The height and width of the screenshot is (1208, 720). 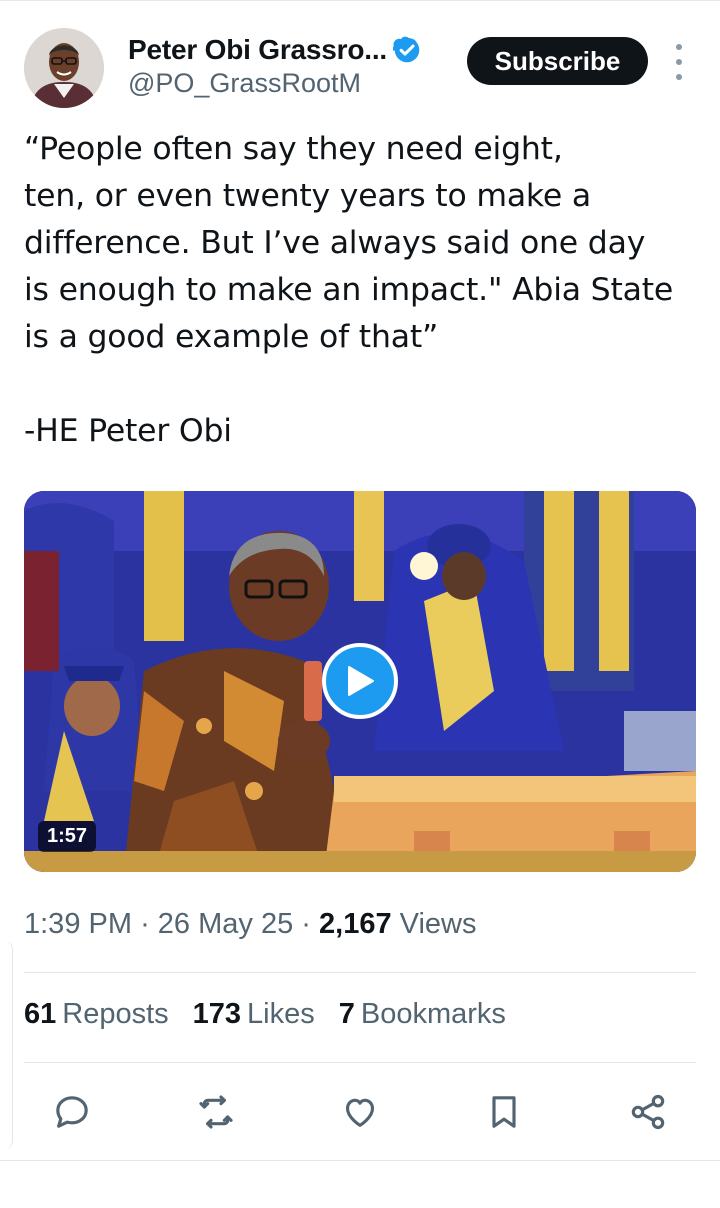 What do you see at coordinates (217, 1014) in the screenshot?
I see `likes-count: 173` at bounding box center [217, 1014].